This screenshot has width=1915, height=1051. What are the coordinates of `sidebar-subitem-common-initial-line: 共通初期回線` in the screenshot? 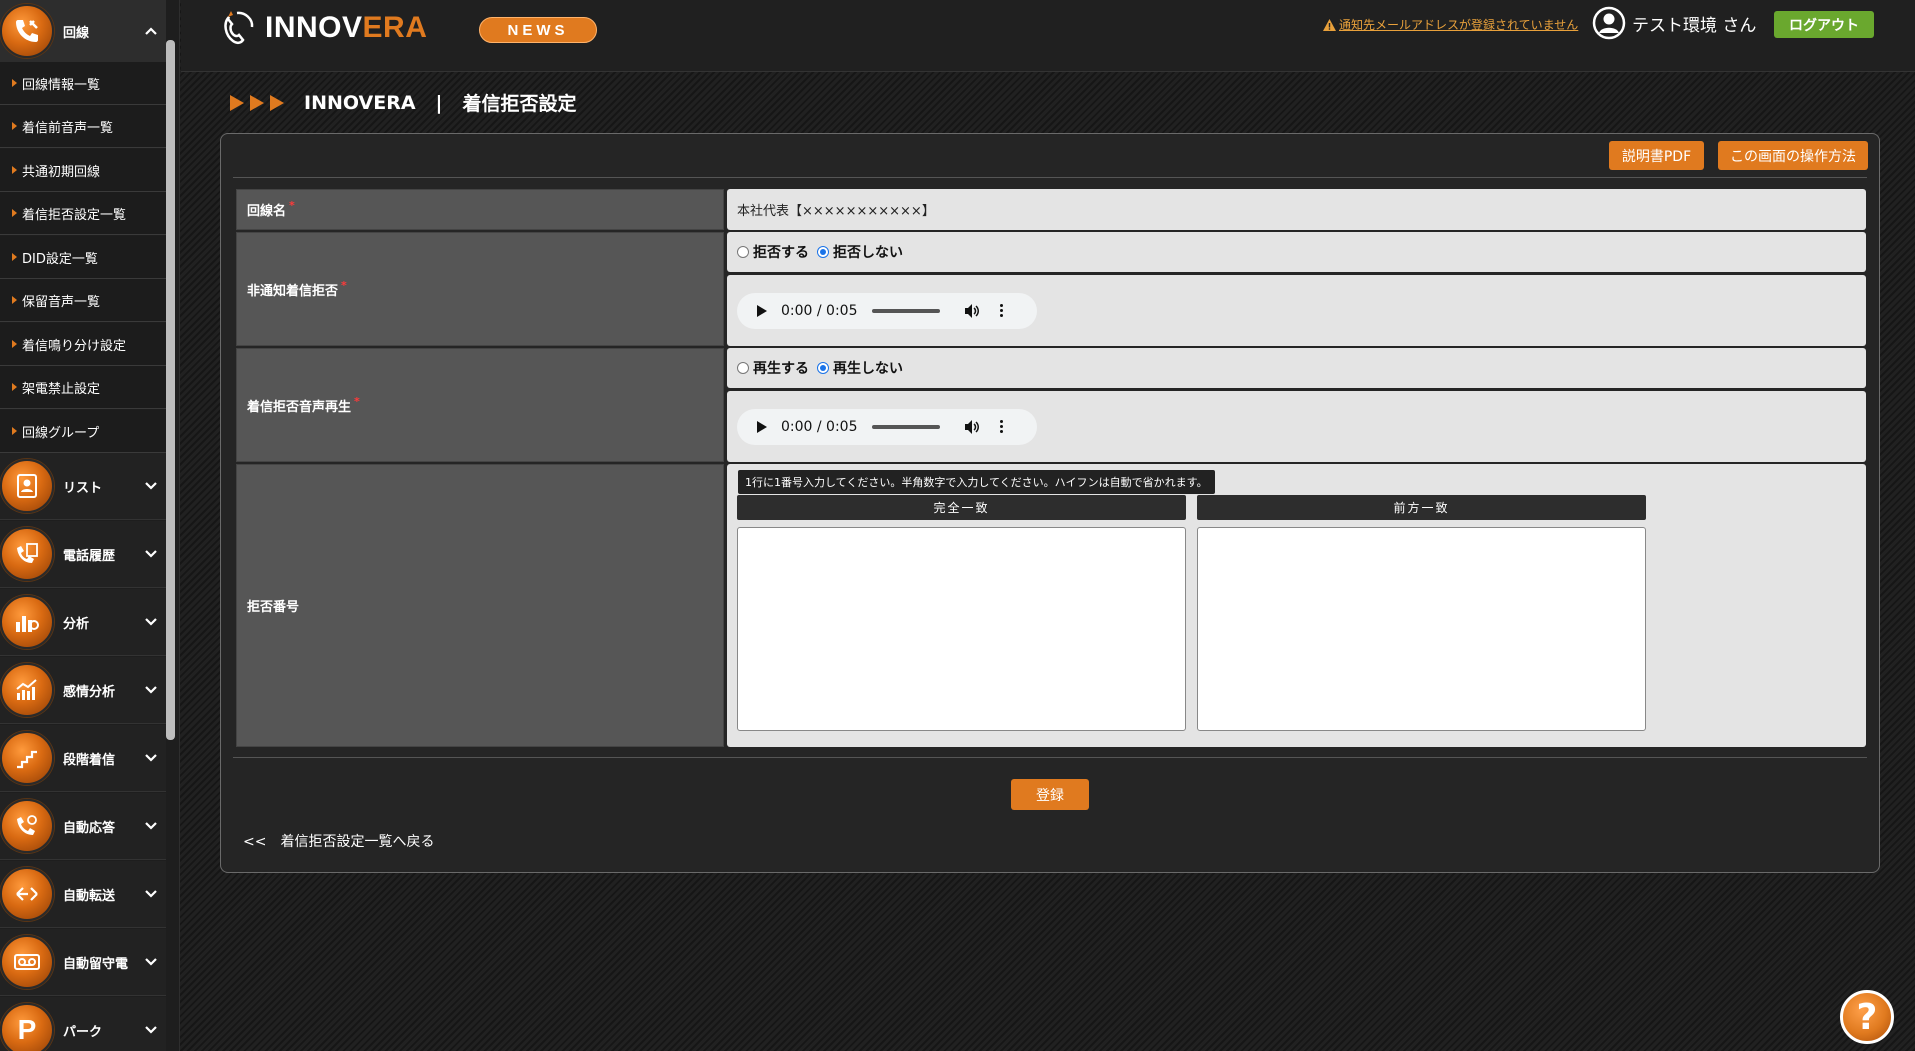 It's located at (83, 170).